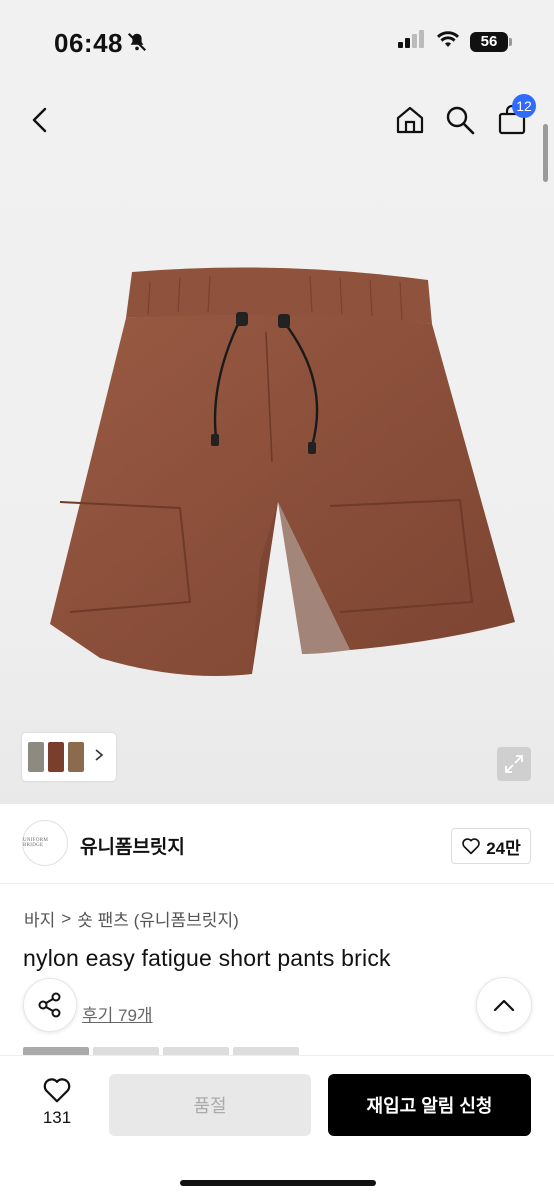 This screenshot has width=554, height=1200. Describe the element at coordinates (39, 918) in the screenshot. I see `breadcrumb-category: 바지` at that location.